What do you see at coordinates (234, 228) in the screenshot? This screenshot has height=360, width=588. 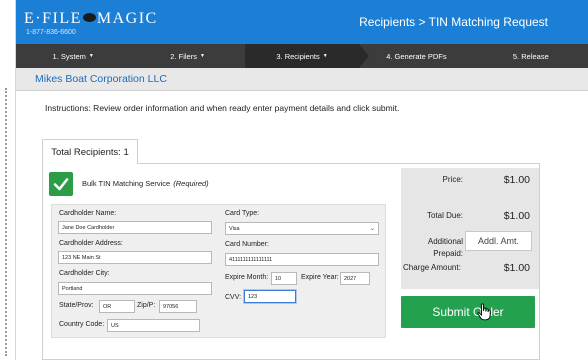 I see `card-type-value: Visa` at bounding box center [234, 228].